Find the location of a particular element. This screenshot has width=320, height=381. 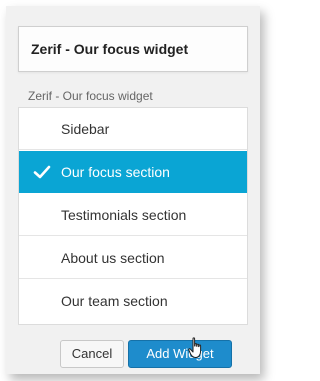

option-label: Our focus section is located at coordinates (115, 172).